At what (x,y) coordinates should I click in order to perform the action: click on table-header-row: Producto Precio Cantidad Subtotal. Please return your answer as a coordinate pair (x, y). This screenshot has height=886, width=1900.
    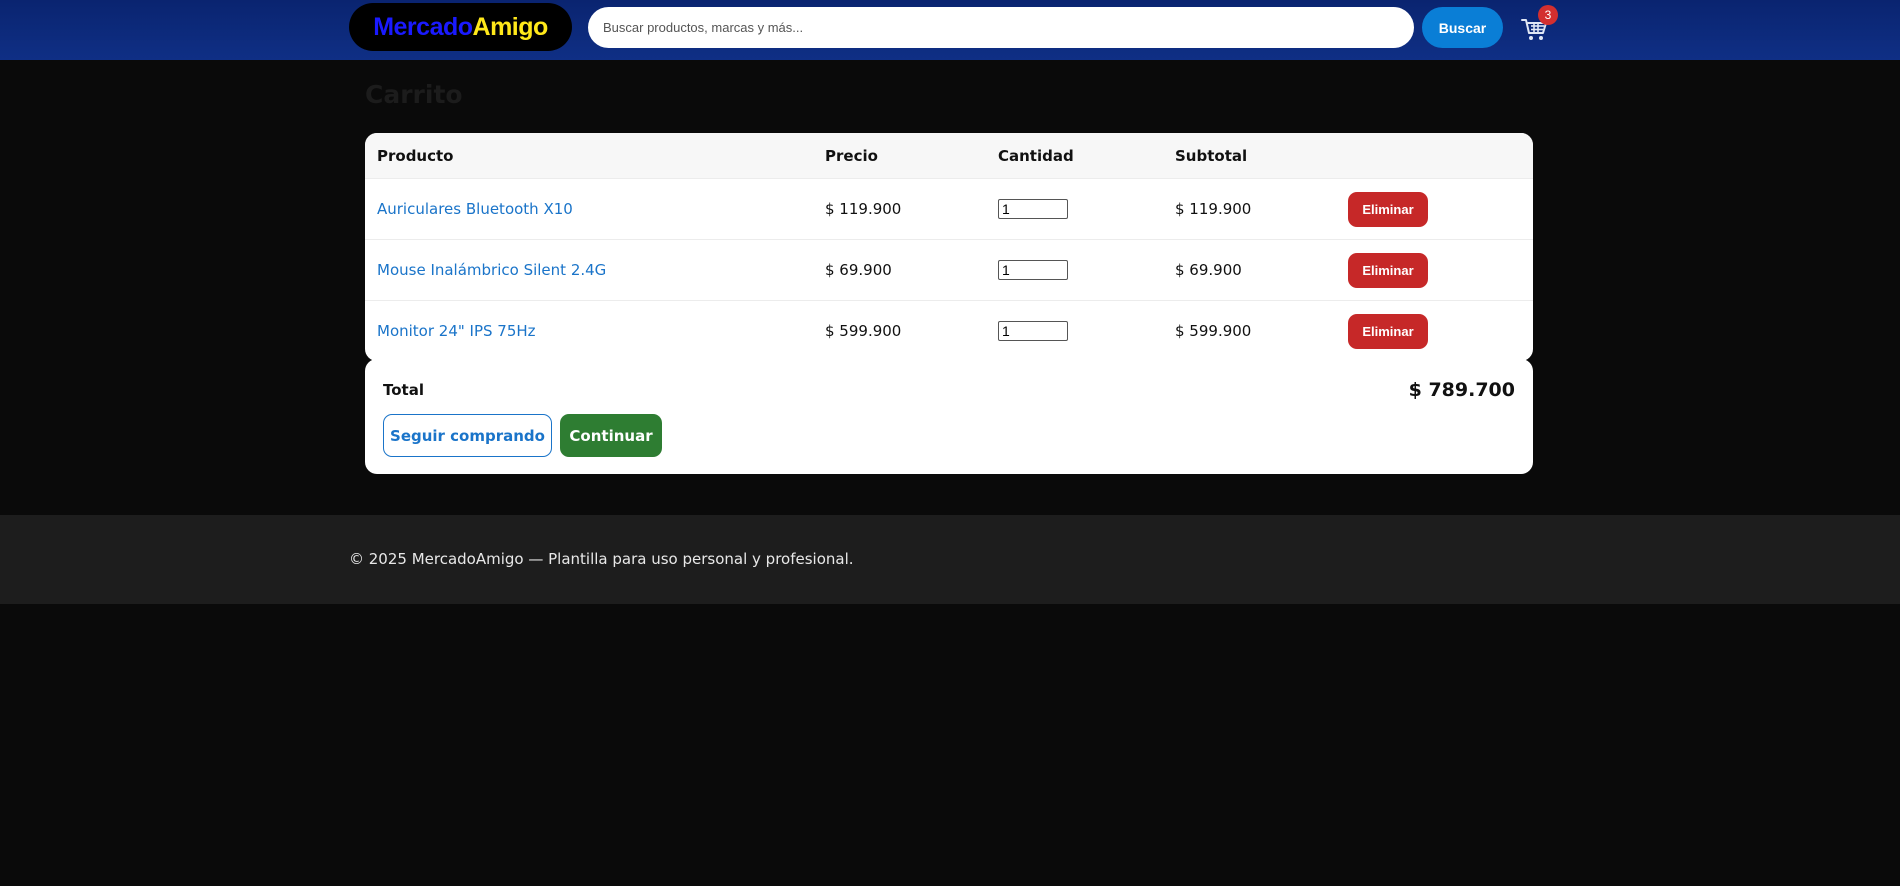
    Looking at the image, I should click on (949, 155).